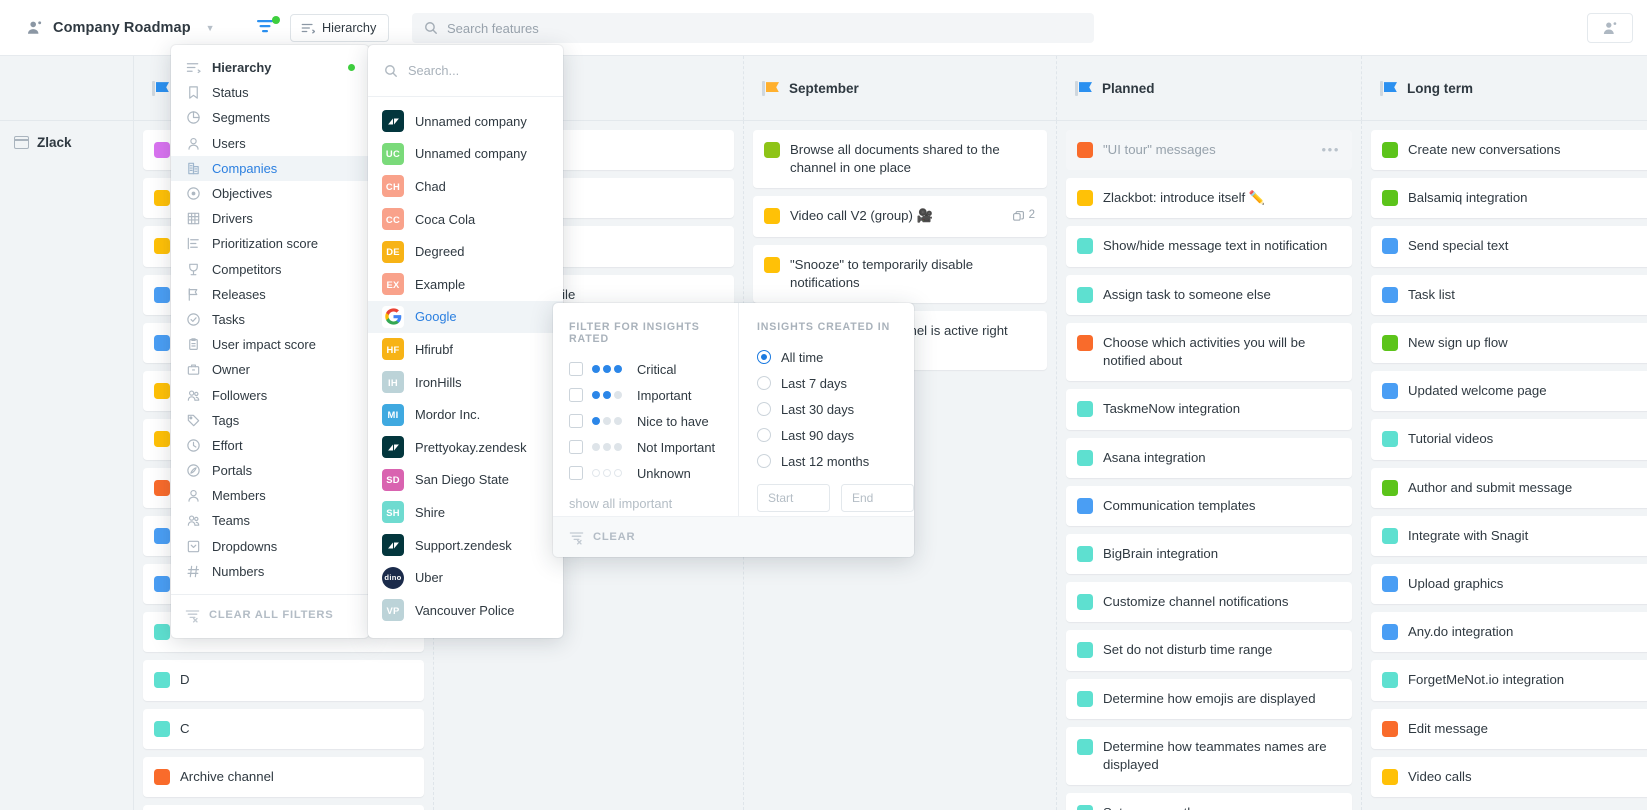  What do you see at coordinates (1209, 801) in the screenshot?
I see `feature-card: Set message theme` at bounding box center [1209, 801].